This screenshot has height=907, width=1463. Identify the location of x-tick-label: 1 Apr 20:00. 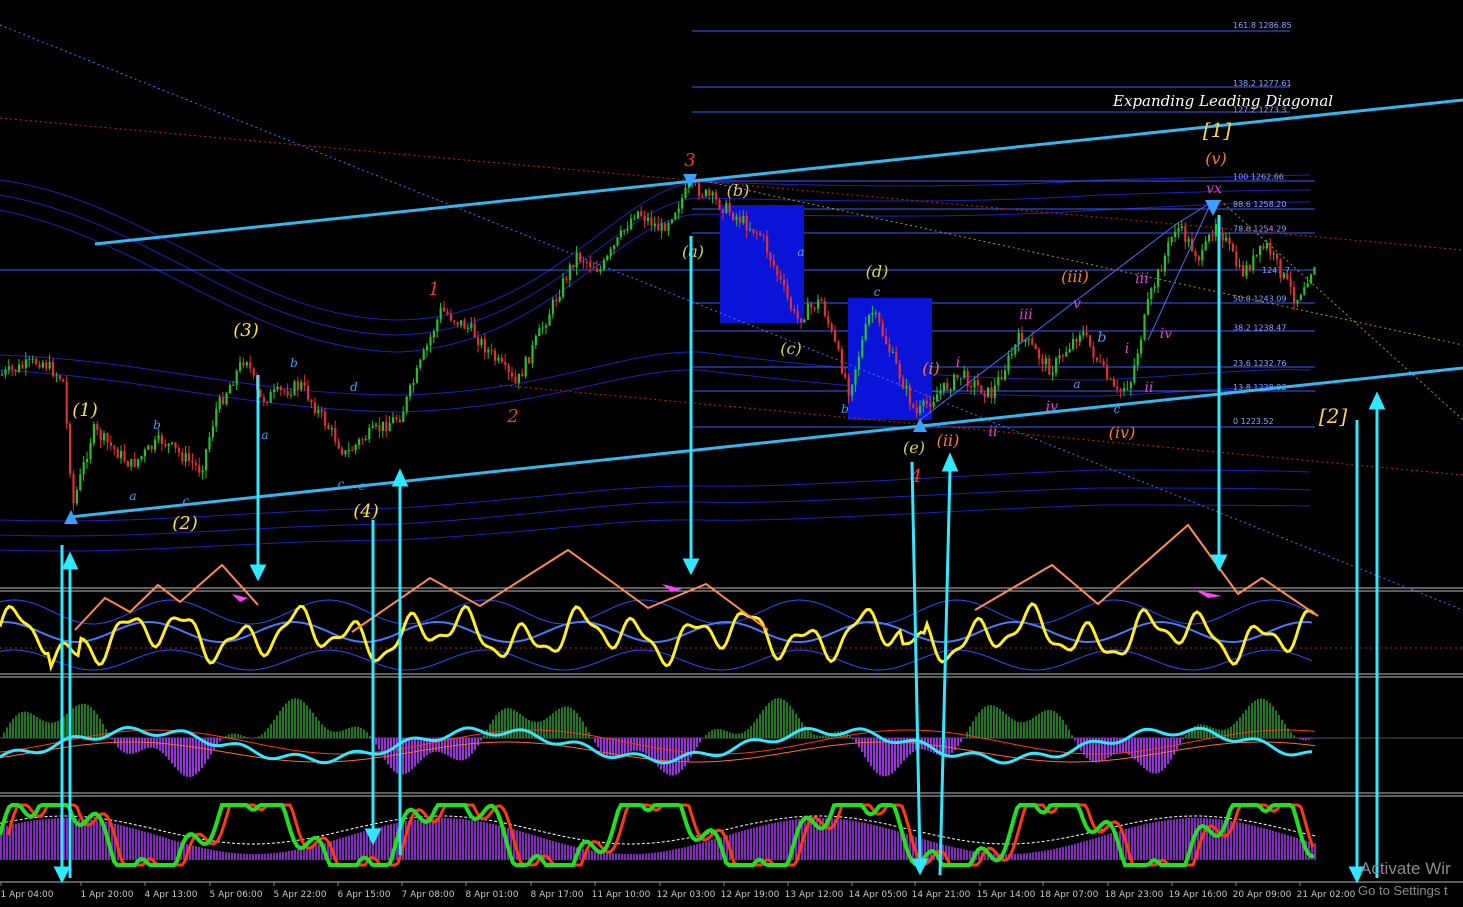
(107, 895).